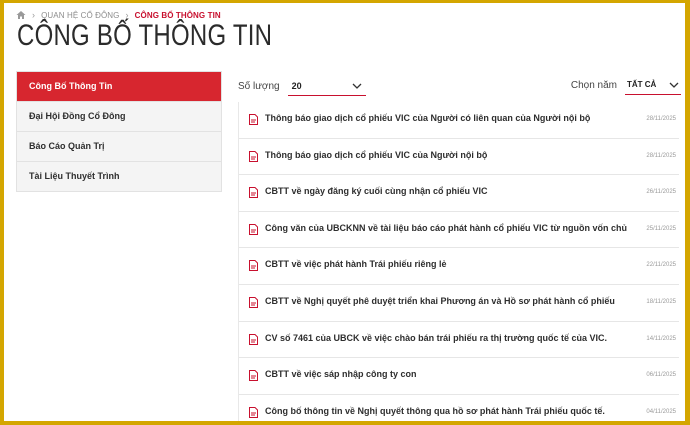 The image size is (690, 425). What do you see at coordinates (119, 147) in the screenshot?
I see `sidebar-item-bao-cao-quan-tri: Báo Cáo Quản Trị` at bounding box center [119, 147].